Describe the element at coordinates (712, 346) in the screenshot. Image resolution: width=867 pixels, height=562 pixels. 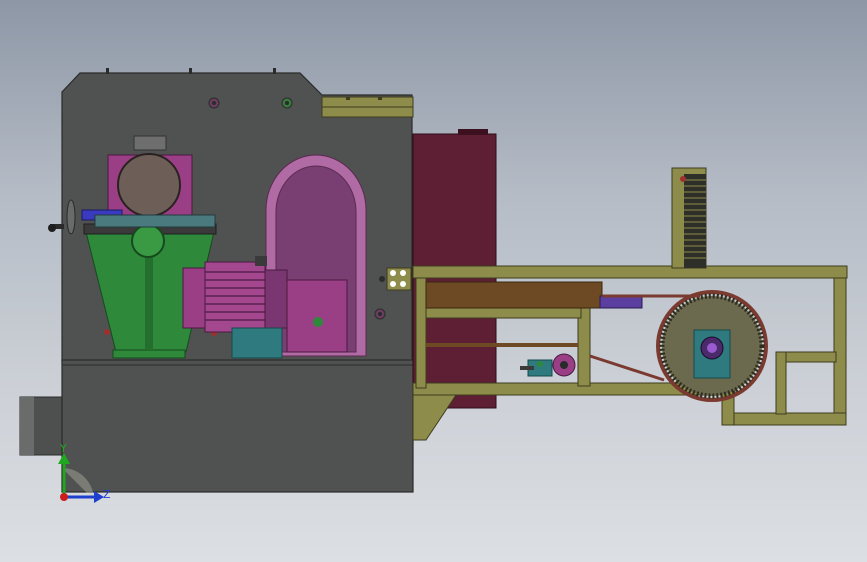
I see `drive-pulley` at that location.